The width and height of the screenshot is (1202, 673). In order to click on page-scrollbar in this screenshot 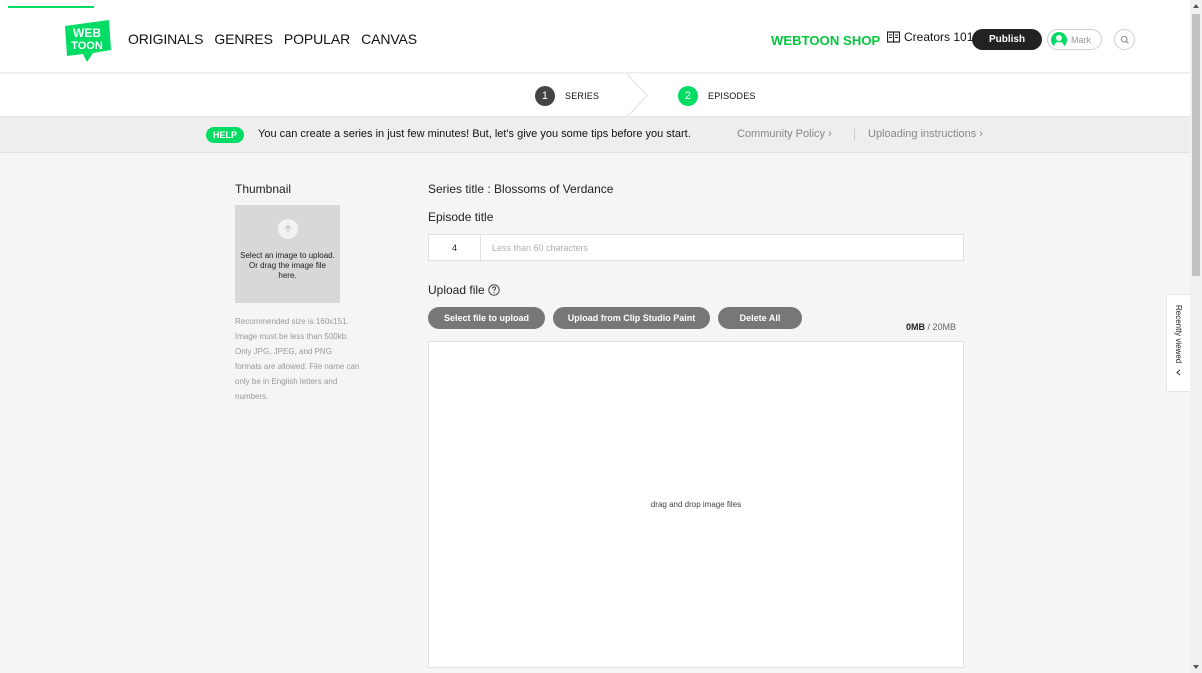, I will do `click(1196, 336)`.